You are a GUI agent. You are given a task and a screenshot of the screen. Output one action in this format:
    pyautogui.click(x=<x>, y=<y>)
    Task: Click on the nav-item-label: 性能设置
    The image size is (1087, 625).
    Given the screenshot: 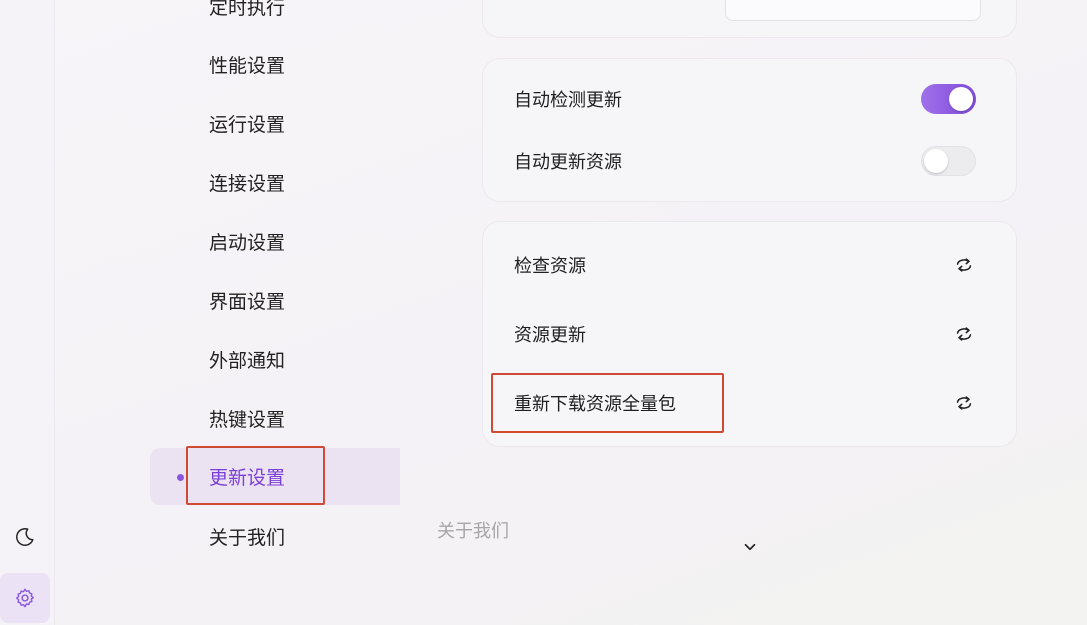 What is the action you would take?
    pyautogui.click(x=247, y=66)
    